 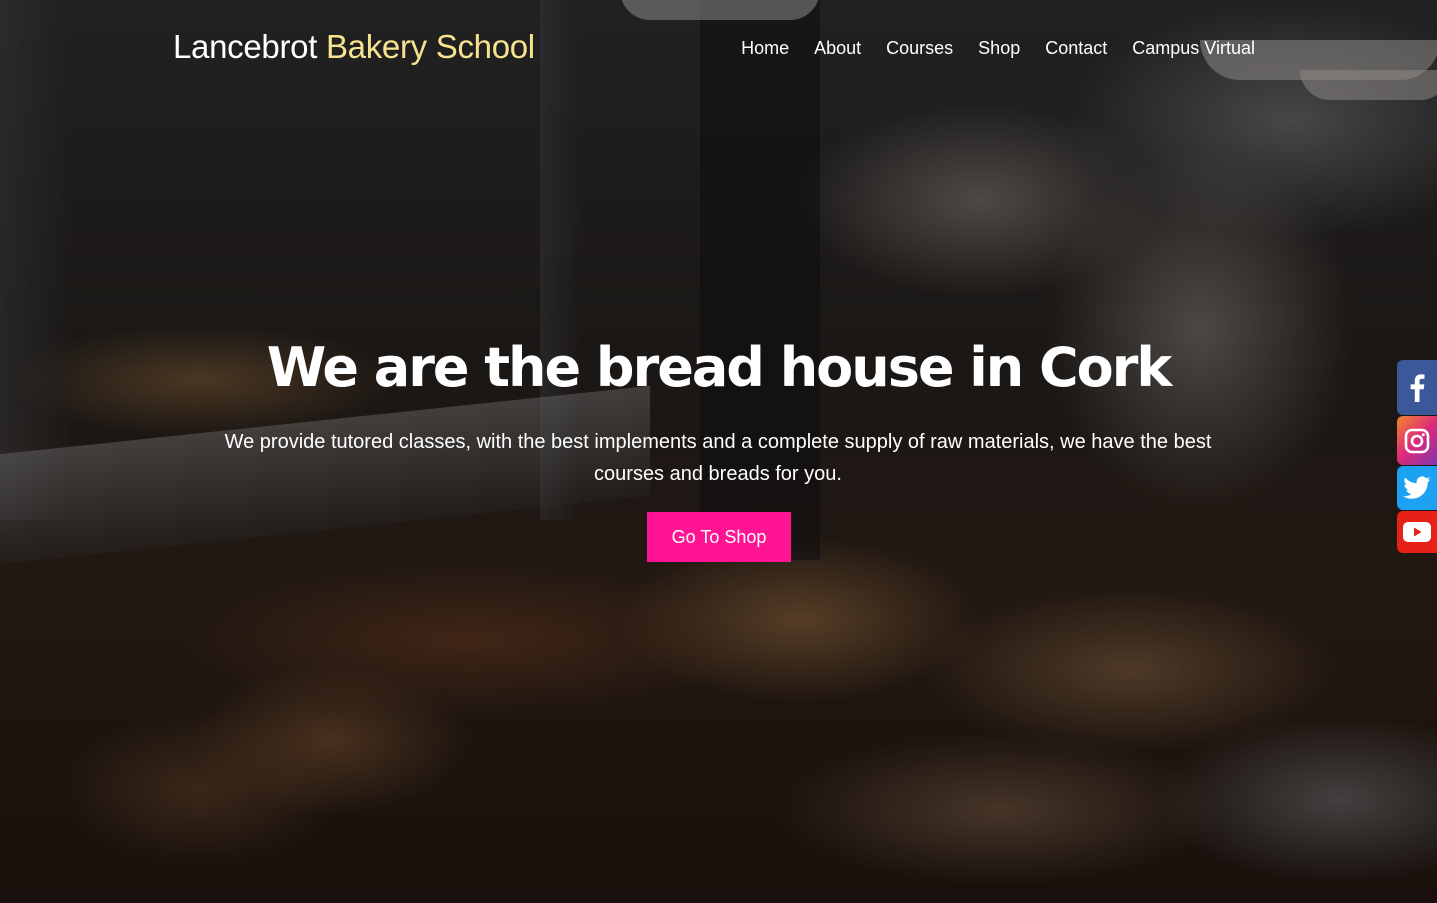 I want to click on go-to-shop-button: Go To Shop, so click(x=719, y=537).